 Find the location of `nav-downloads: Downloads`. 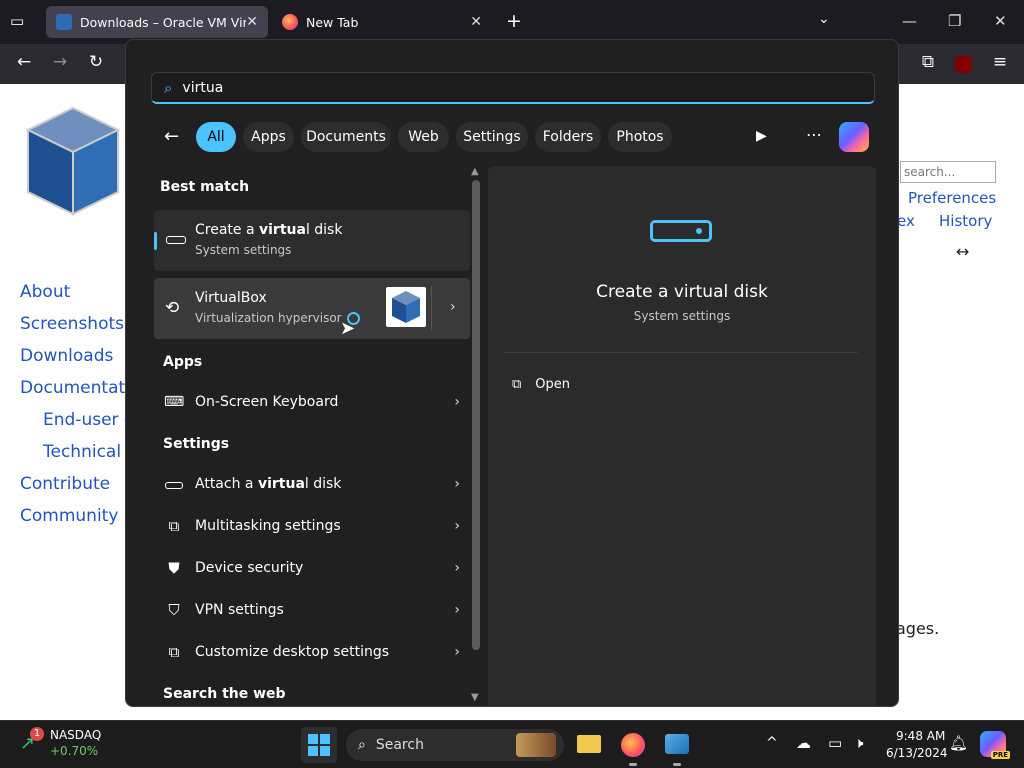

nav-downloads: Downloads is located at coordinates (66, 356).